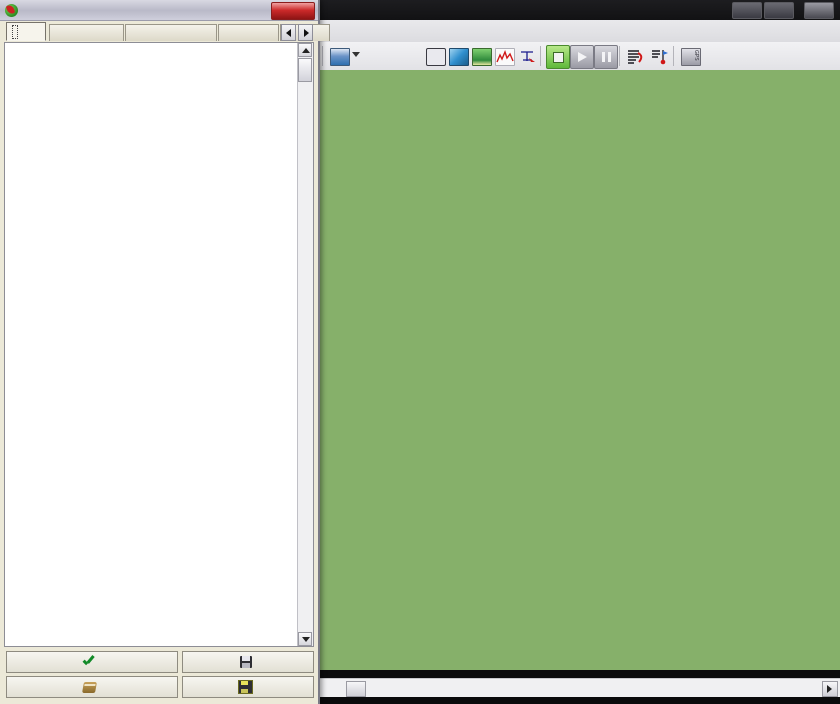 The image size is (840, 704). I want to click on flag-marker-glyph, so click(660, 57).